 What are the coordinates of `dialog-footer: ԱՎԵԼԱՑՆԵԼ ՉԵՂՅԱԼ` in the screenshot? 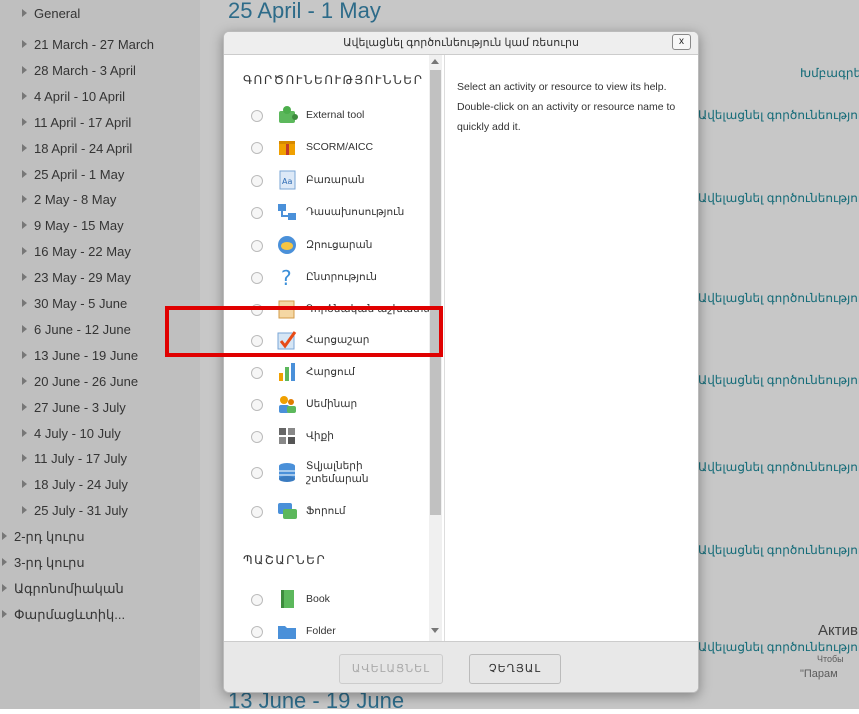 It's located at (461, 666).